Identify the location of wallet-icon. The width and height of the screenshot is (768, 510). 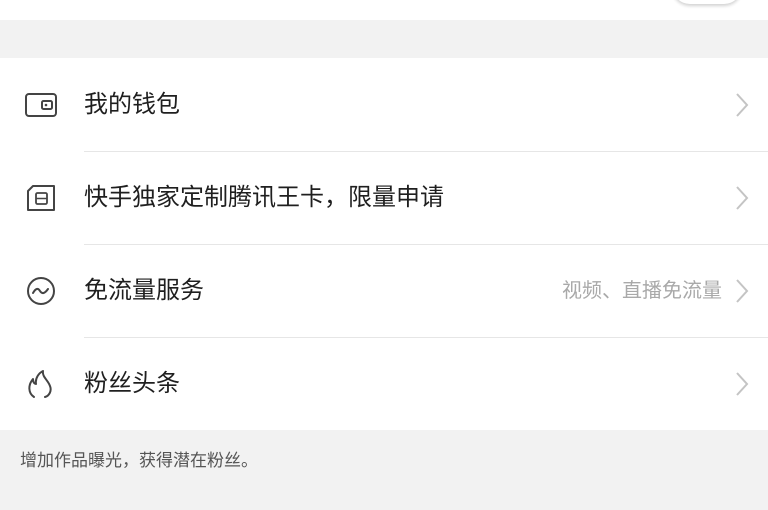
(41, 105).